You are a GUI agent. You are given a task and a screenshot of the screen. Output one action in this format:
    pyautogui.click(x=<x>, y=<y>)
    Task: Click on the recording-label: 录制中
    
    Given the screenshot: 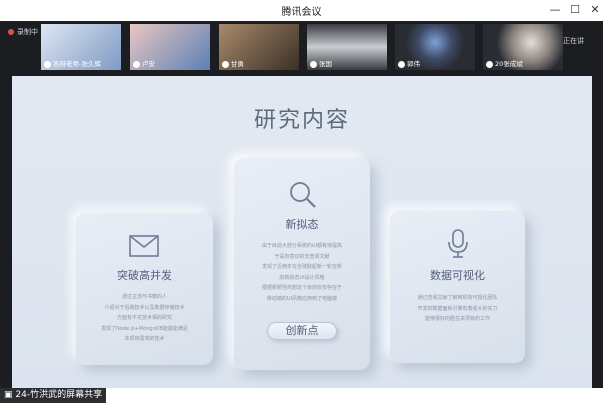 What is the action you would take?
    pyautogui.click(x=27, y=32)
    